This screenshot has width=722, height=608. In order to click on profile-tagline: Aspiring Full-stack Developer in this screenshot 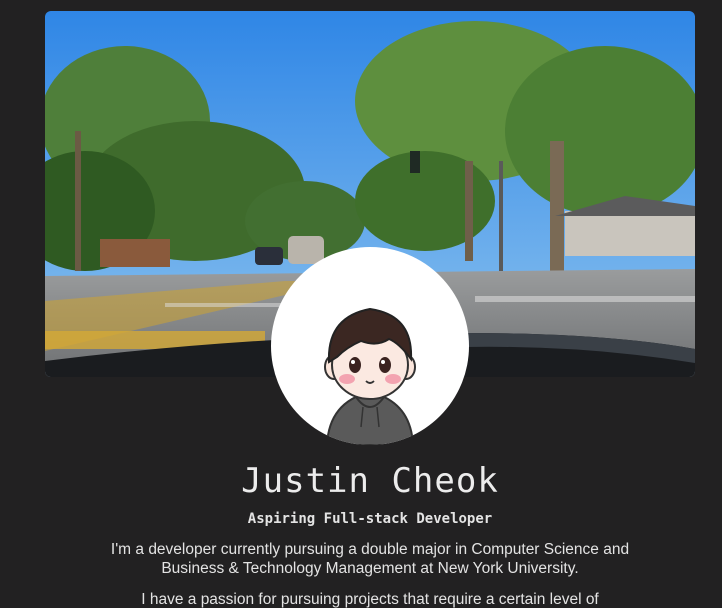, I will do `click(370, 519)`.